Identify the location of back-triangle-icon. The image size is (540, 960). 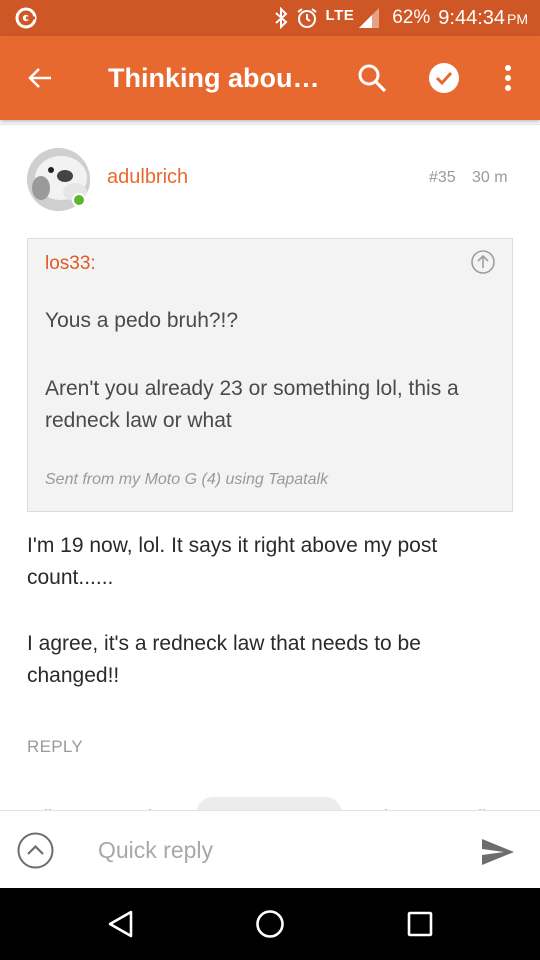
(120, 924).